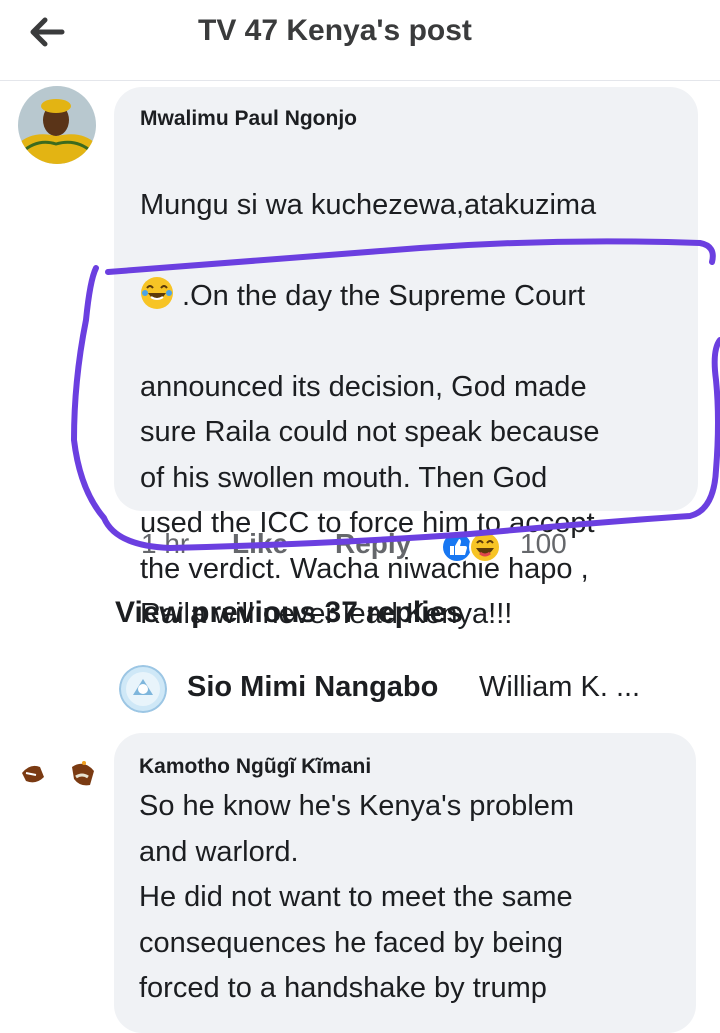 This screenshot has height=1033, width=720. I want to click on haha-reaction-icon, so click(485, 547).